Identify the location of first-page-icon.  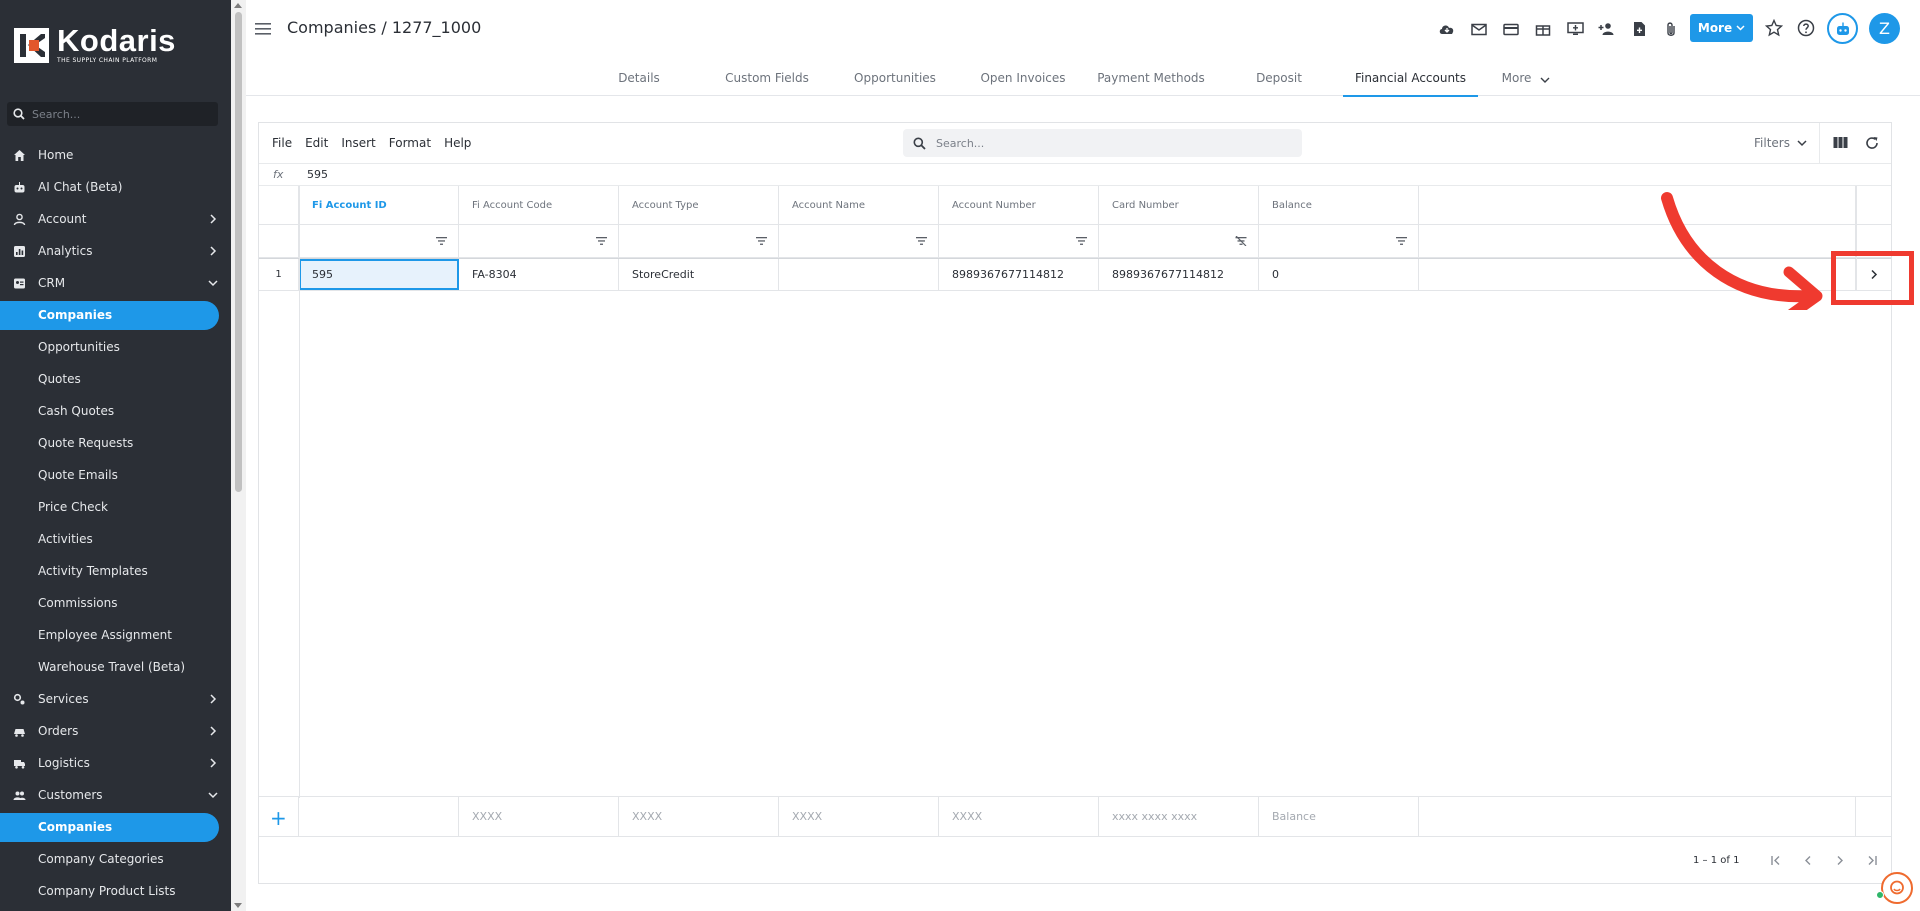
(1776, 860).